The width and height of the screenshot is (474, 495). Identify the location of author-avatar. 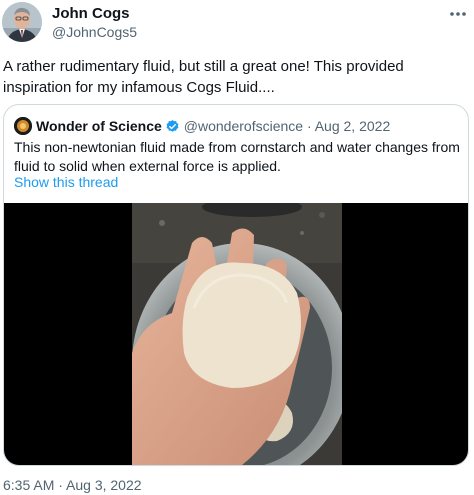
(22, 22).